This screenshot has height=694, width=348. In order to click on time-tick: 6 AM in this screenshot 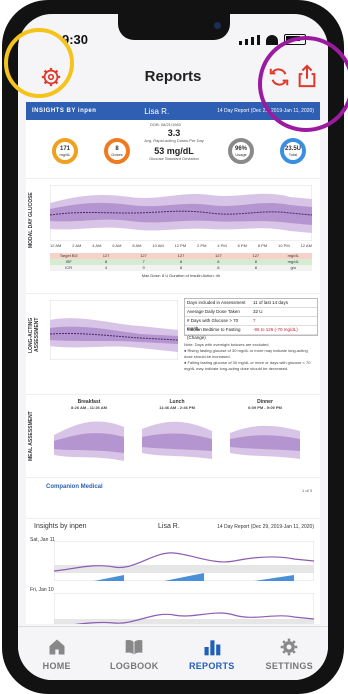, I will do `click(117, 245)`.